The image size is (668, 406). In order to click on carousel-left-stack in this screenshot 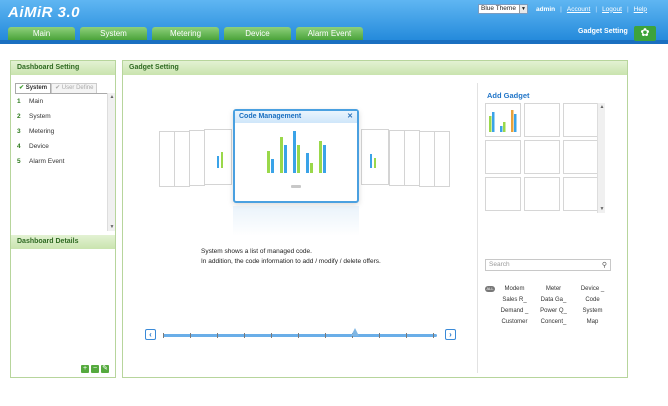, I will do `click(195, 158)`.